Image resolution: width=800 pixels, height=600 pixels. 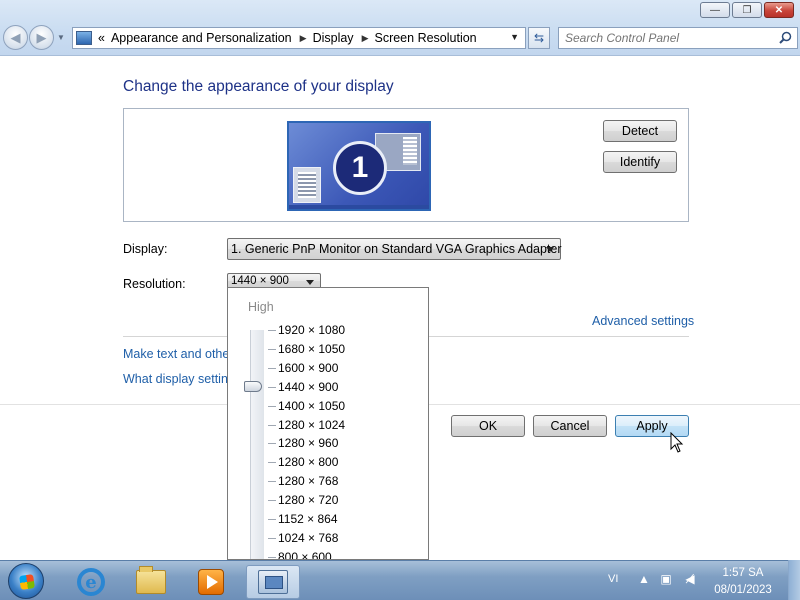 What do you see at coordinates (677, 442) in the screenshot?
I see `mouse-cursor-icon` at bounding box center [677, 442].